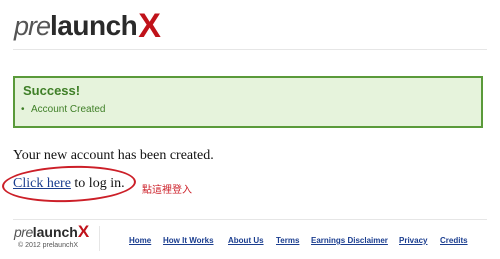  I want to click on footer-logo-x-mark: X, so click(83, 231).